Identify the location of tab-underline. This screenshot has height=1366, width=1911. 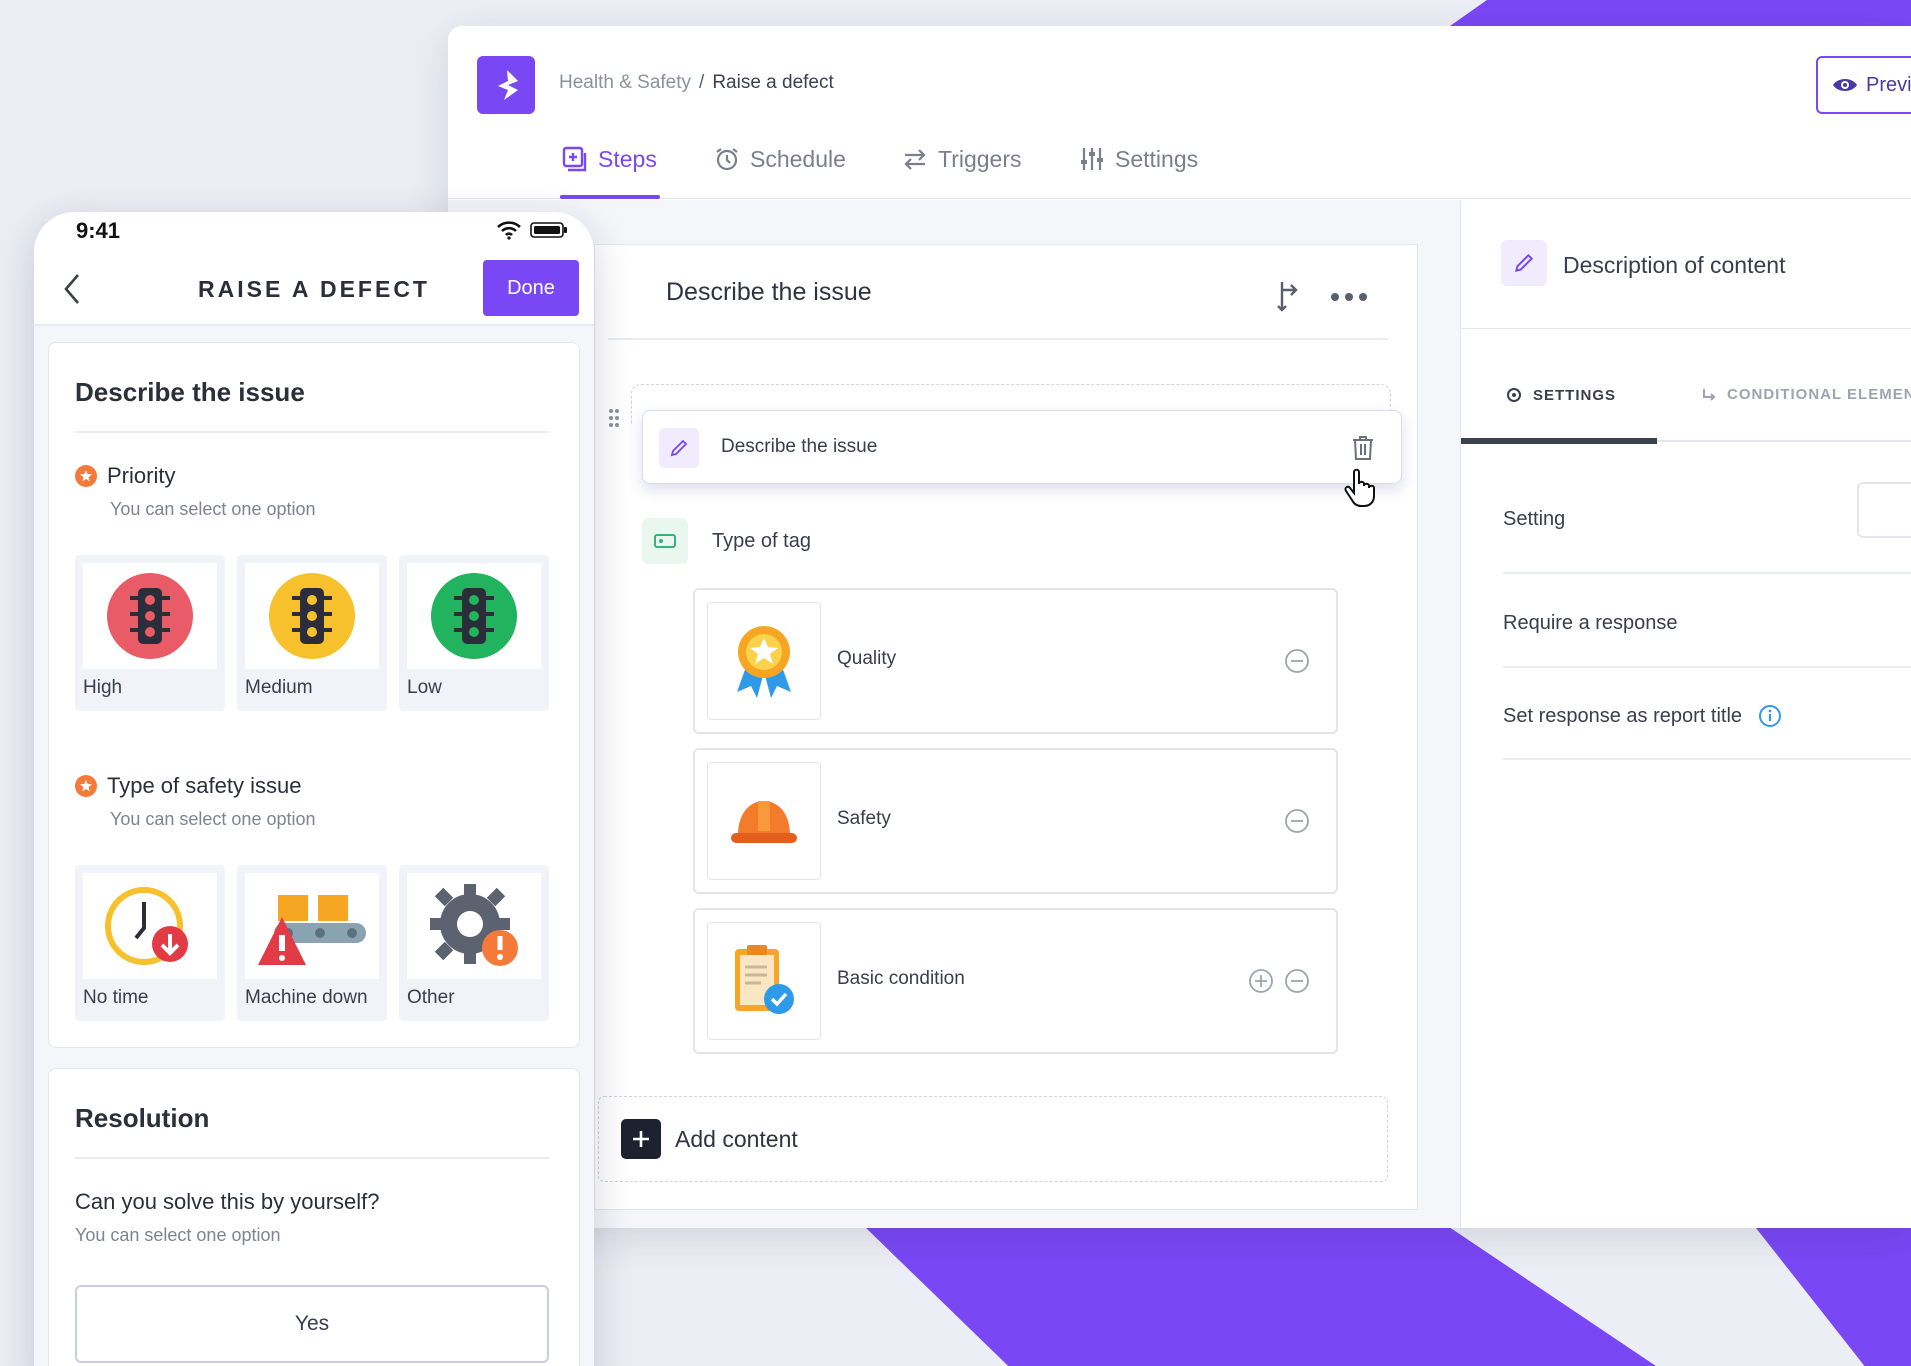
(1784, 441).